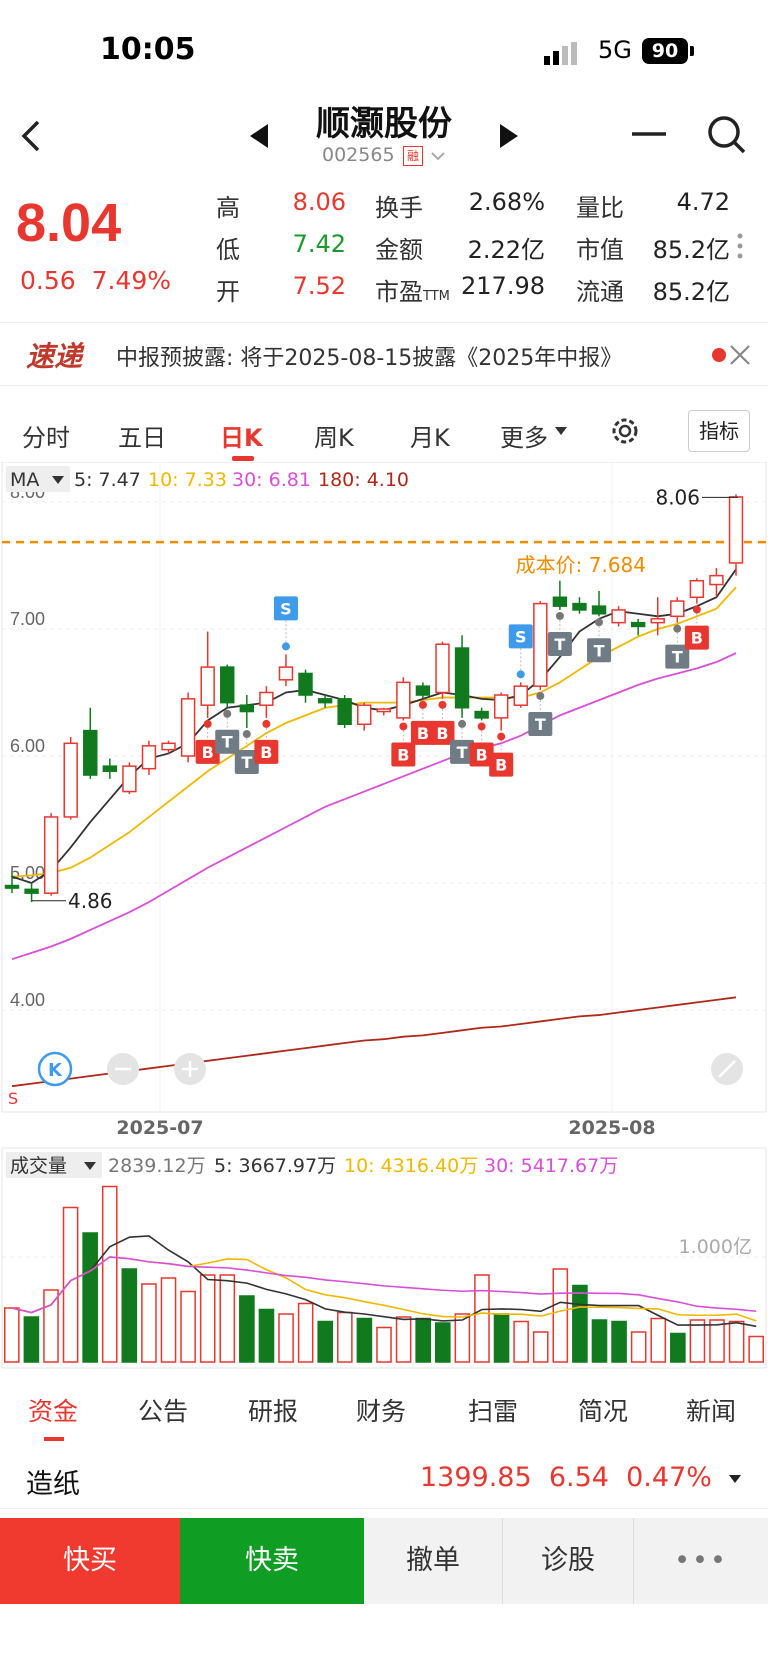 This screenshot has width=768, height=1665. Describe the element at coordinates (24, 480) in the screenshot. I see `ma-legend-name: MA` at that location.